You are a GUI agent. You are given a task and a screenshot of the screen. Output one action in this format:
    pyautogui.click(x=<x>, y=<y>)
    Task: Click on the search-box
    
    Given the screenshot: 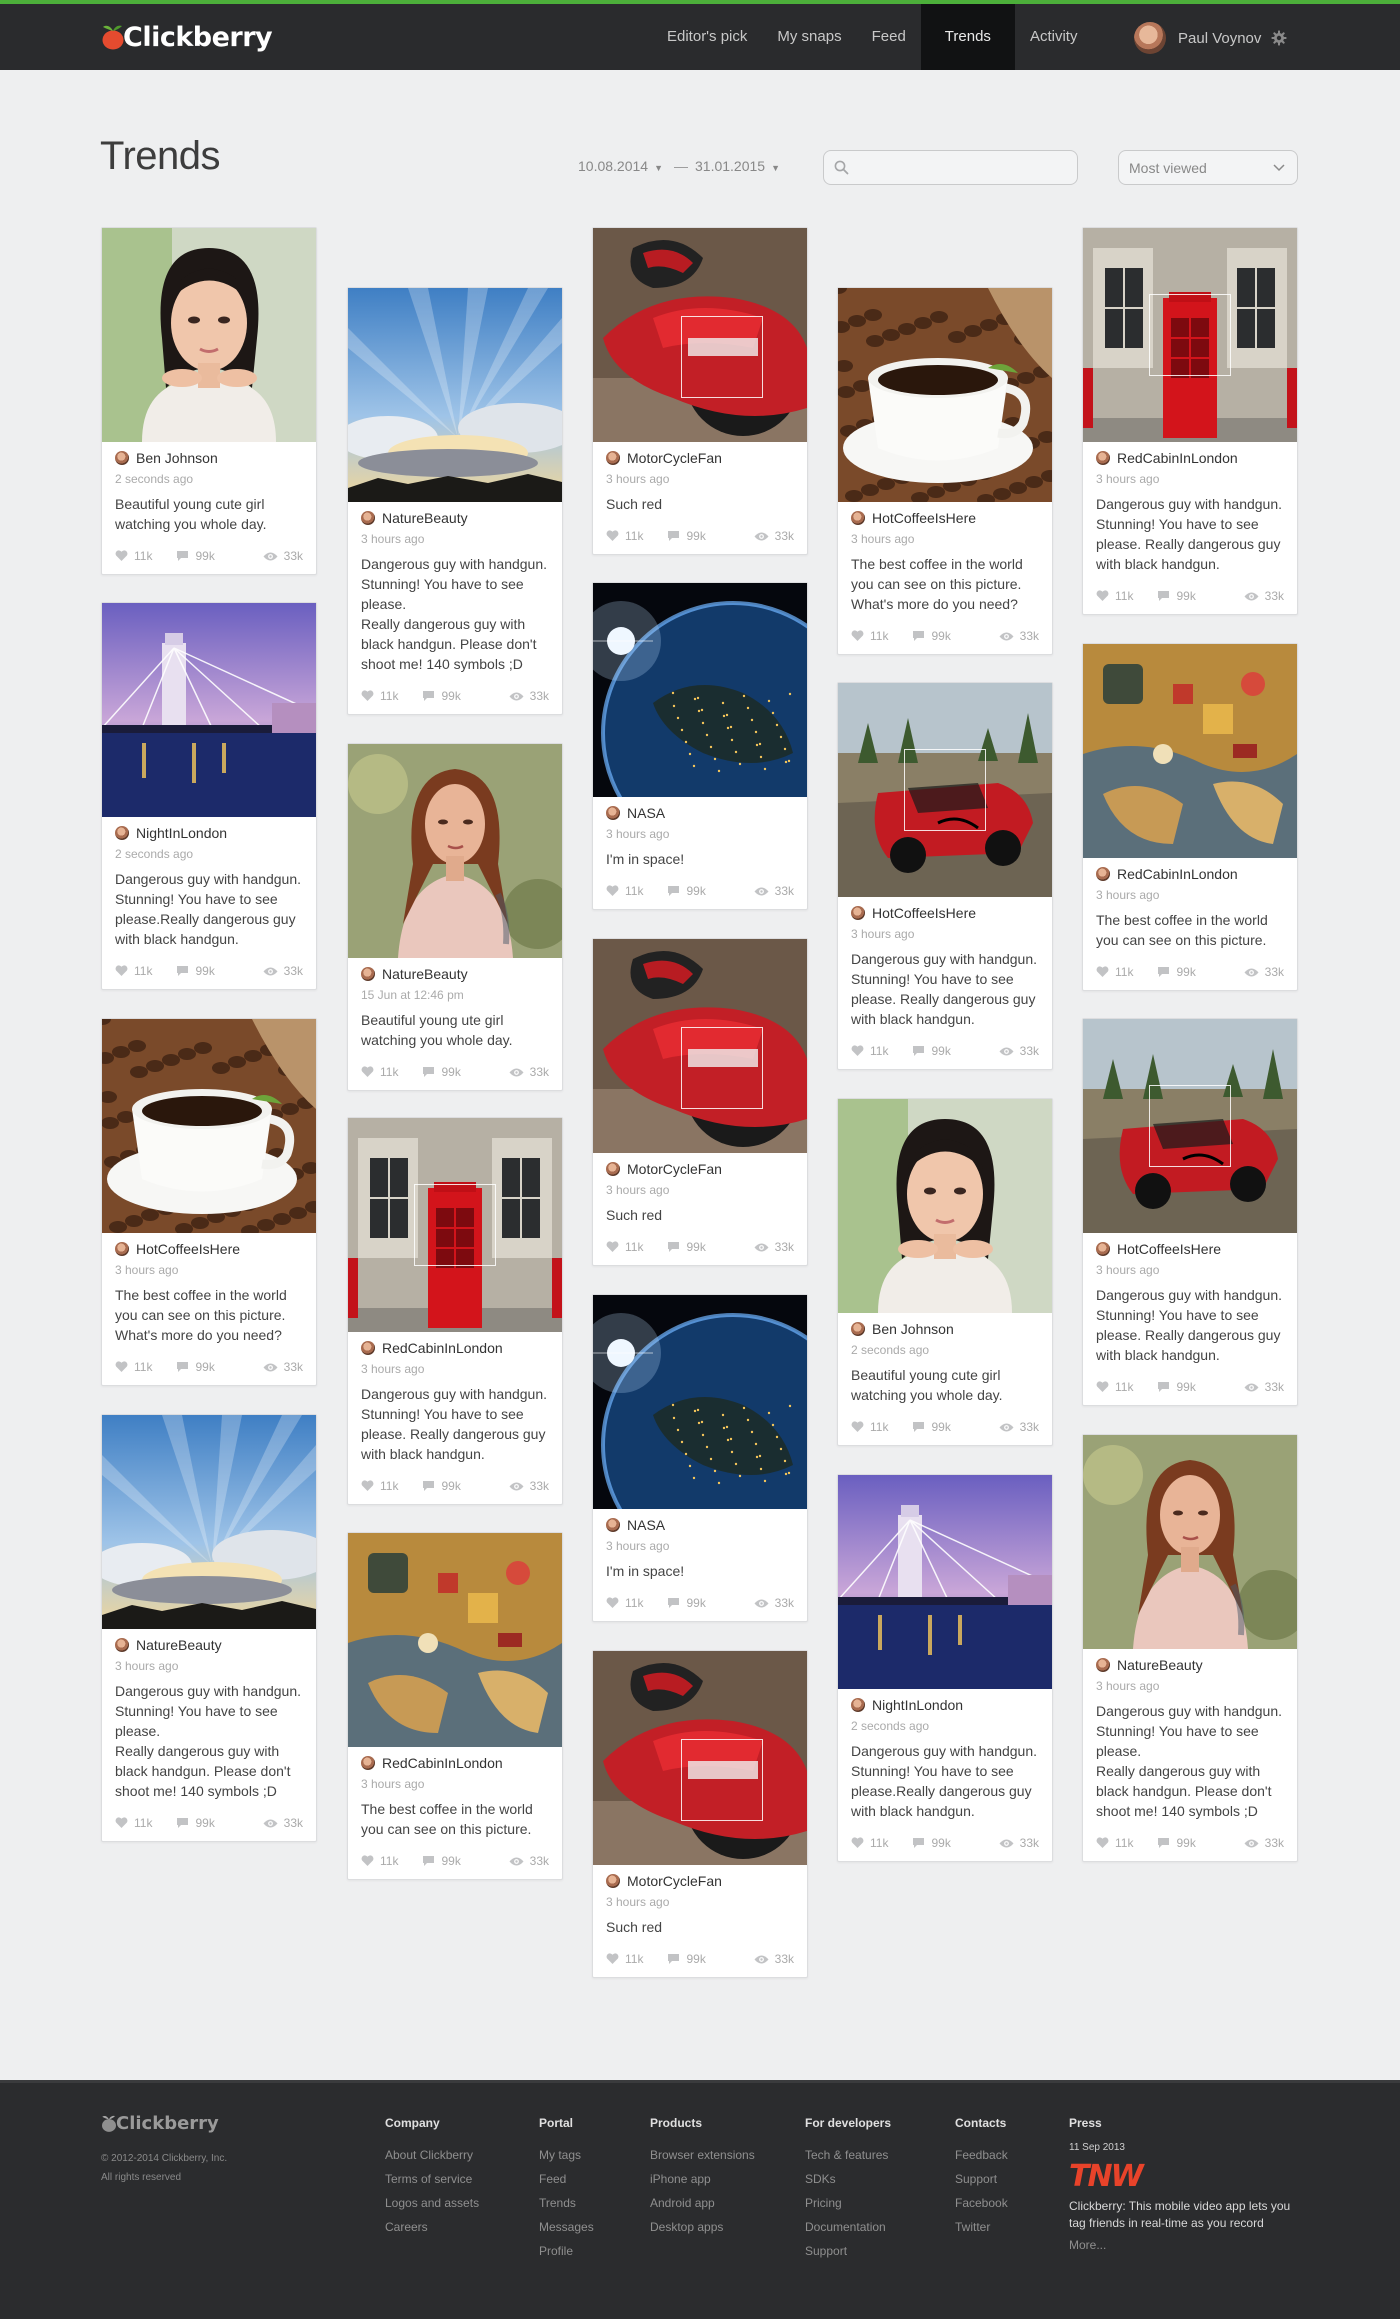 What is the action you would take?
    pyautogui.click(x=950, y=167)
    